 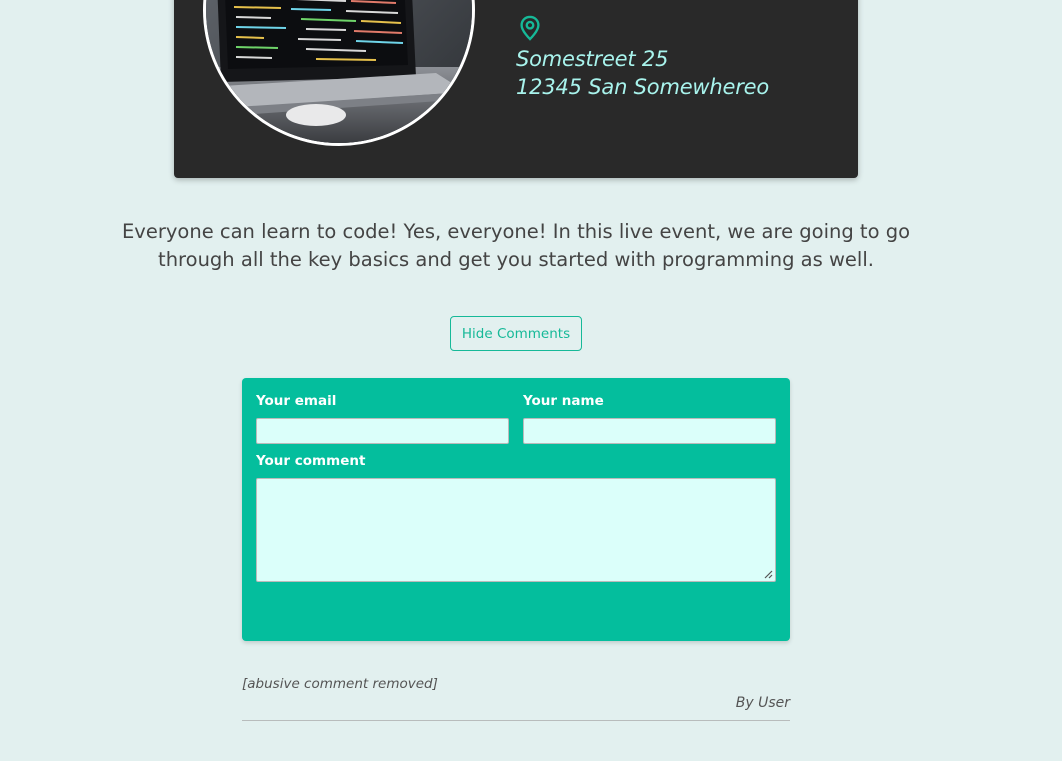 What do you see at coordinates (762, 703) in the screenshot?
I see `comment-author: By User` at bounding box center [762, 703].